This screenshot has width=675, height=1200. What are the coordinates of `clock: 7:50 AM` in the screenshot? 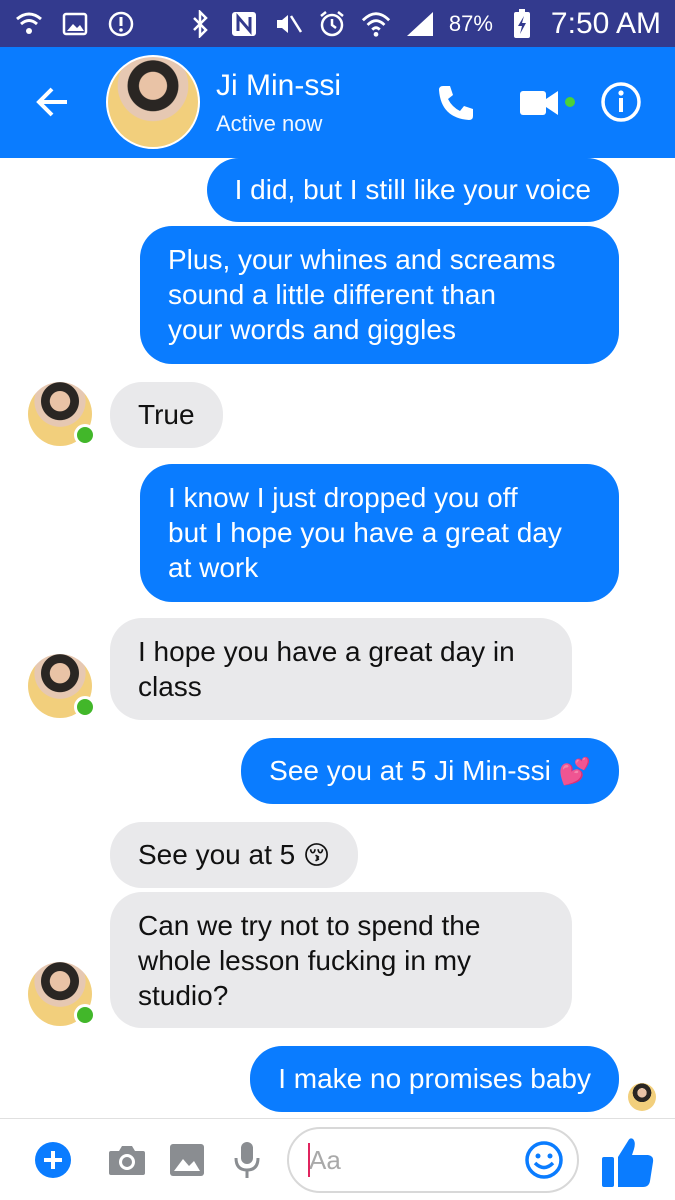 It's located at (605, 23).